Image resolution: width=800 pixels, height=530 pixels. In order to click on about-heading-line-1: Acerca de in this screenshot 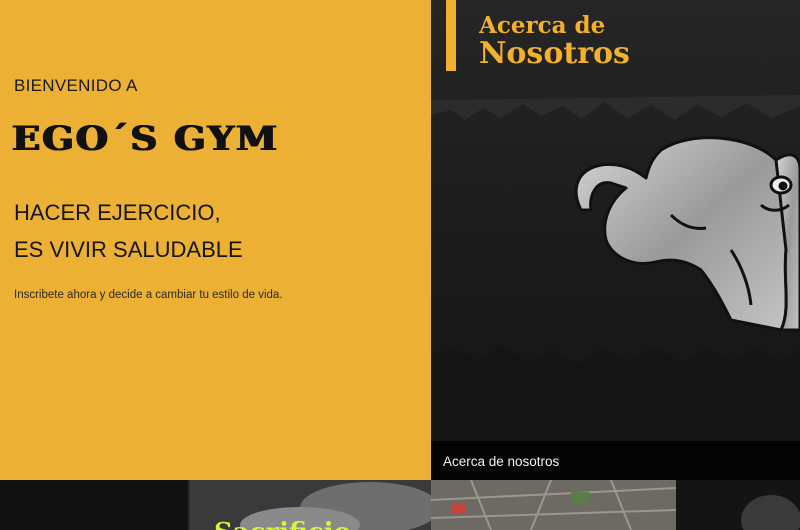, I will do `click(542, 25)`.